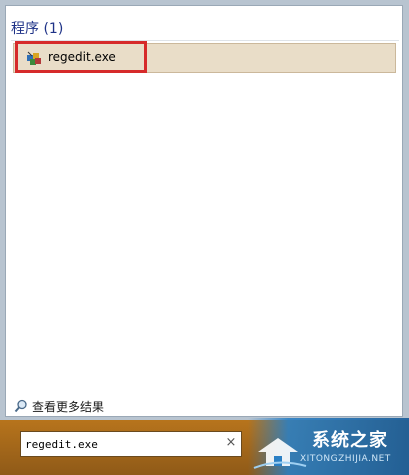 This screenshot has width=409, height=475. I want to click on watermark-subtitle: XITONGZHIJIA.NET, so click(345, 459).